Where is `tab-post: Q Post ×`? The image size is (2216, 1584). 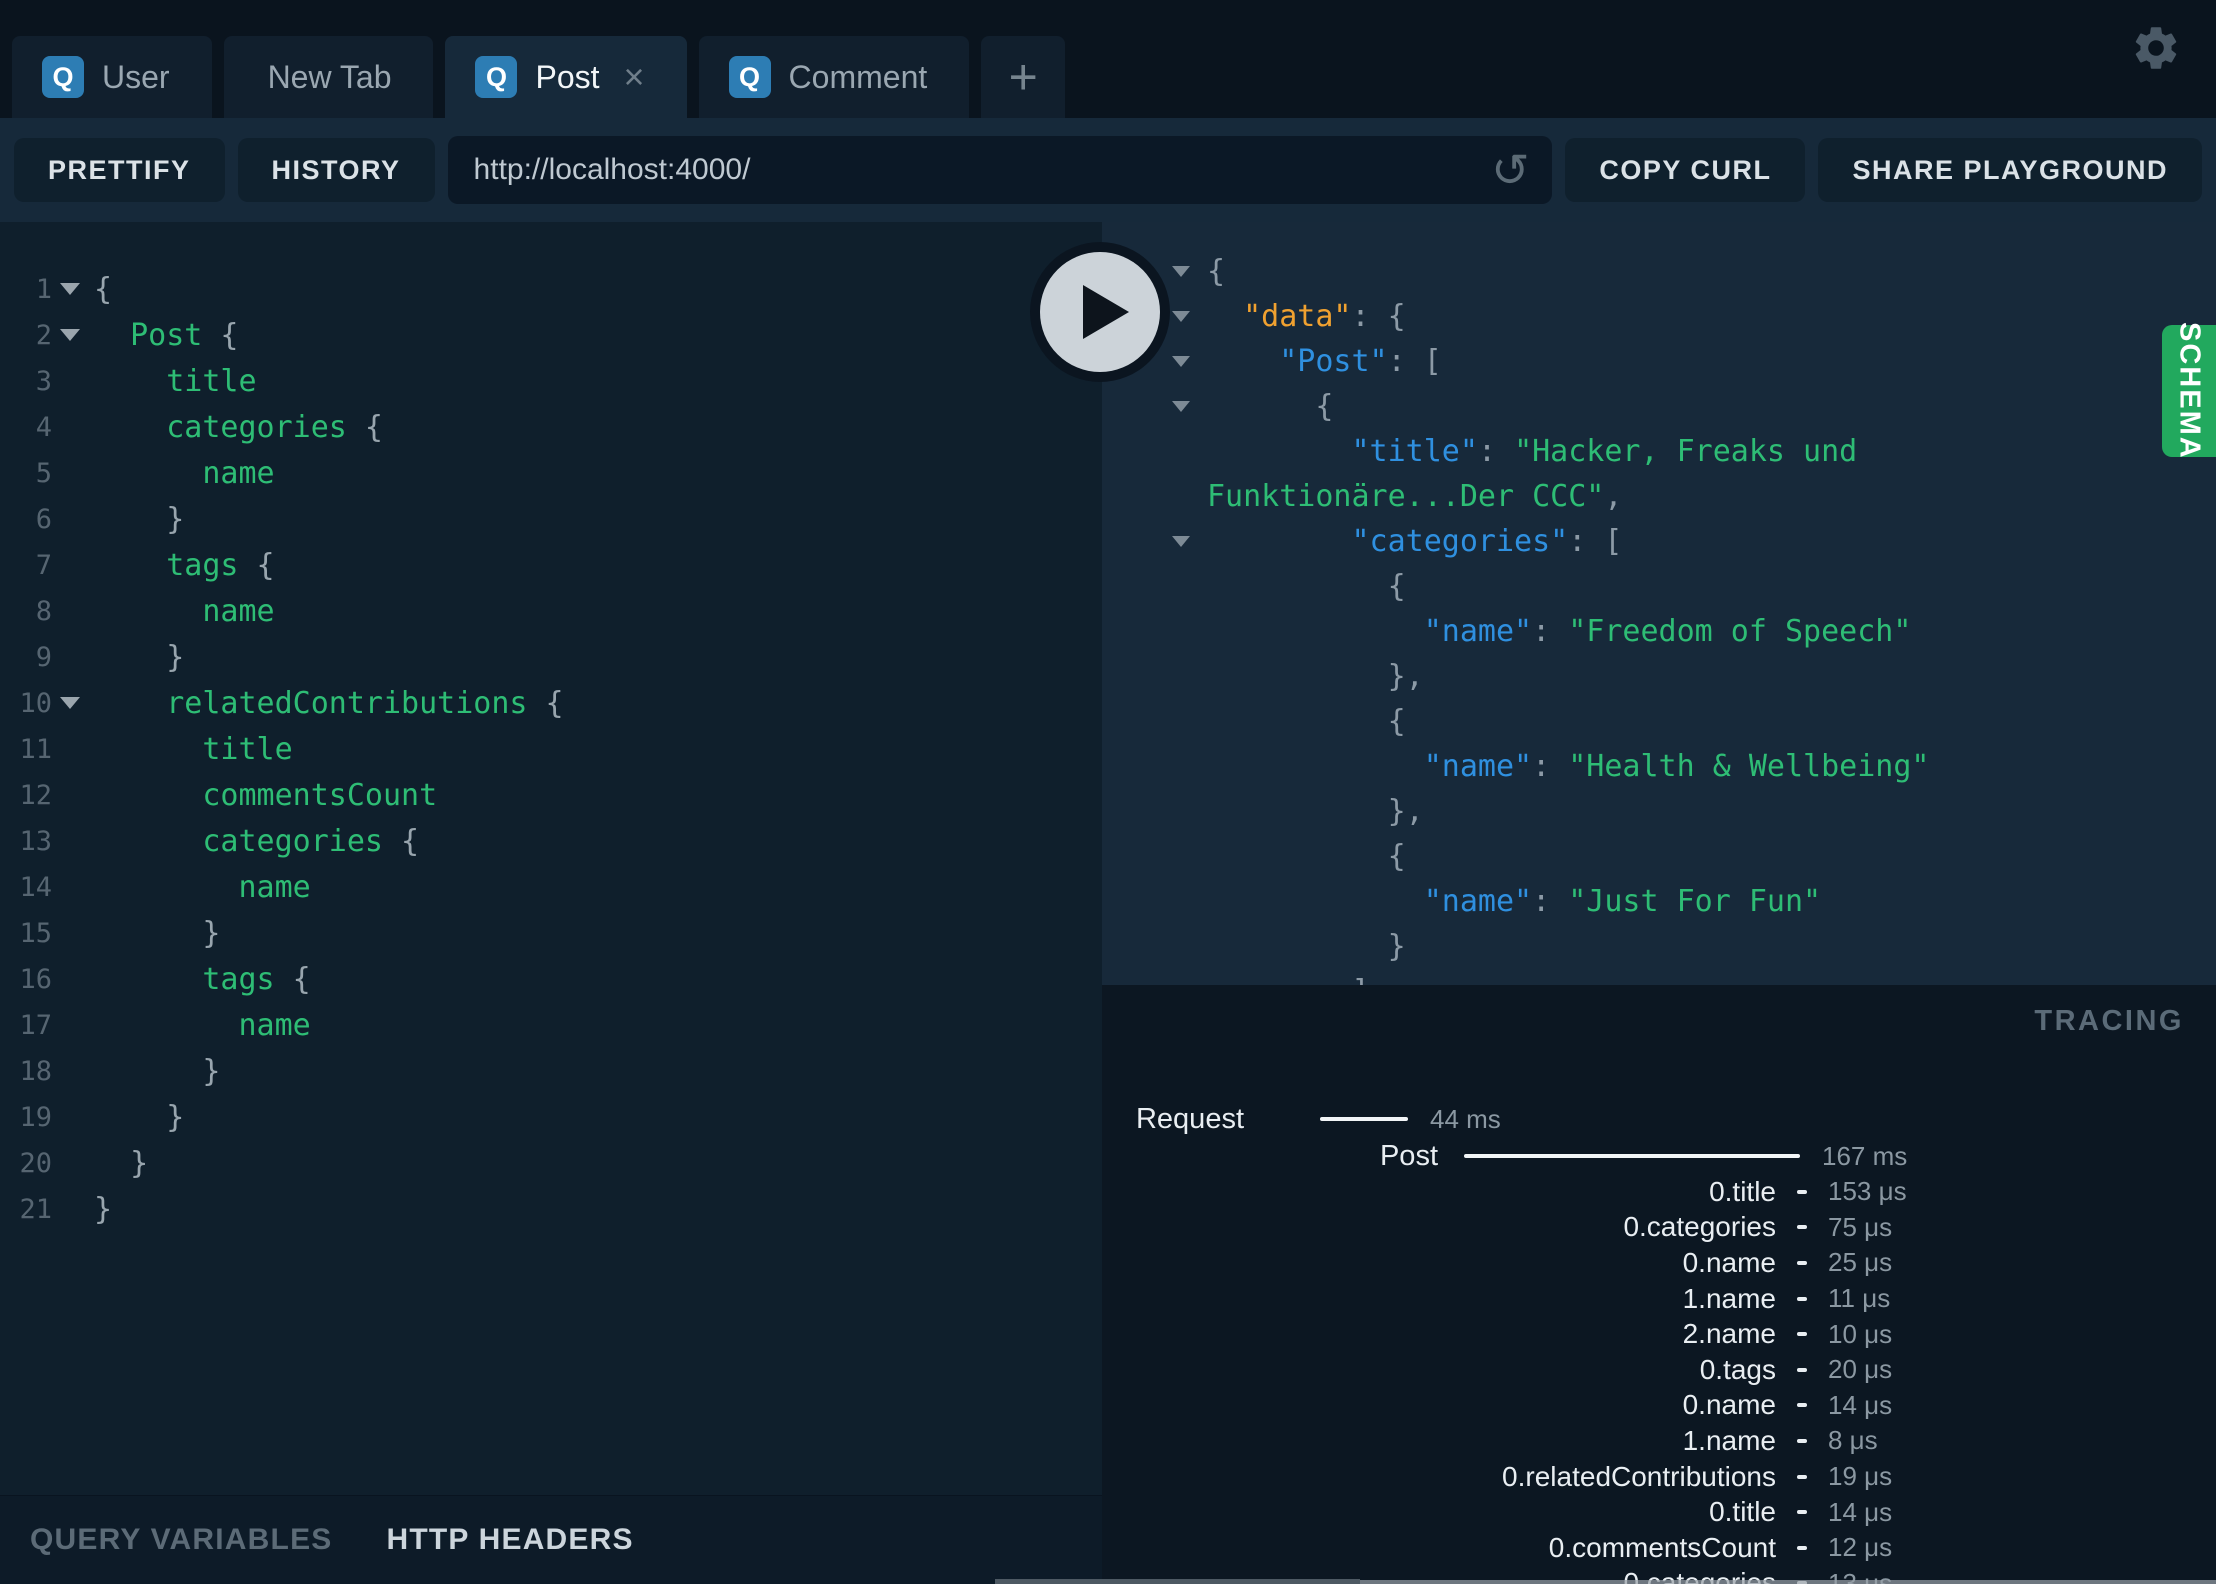
tab-post: Q Post × is located at coordinates (566, 77).